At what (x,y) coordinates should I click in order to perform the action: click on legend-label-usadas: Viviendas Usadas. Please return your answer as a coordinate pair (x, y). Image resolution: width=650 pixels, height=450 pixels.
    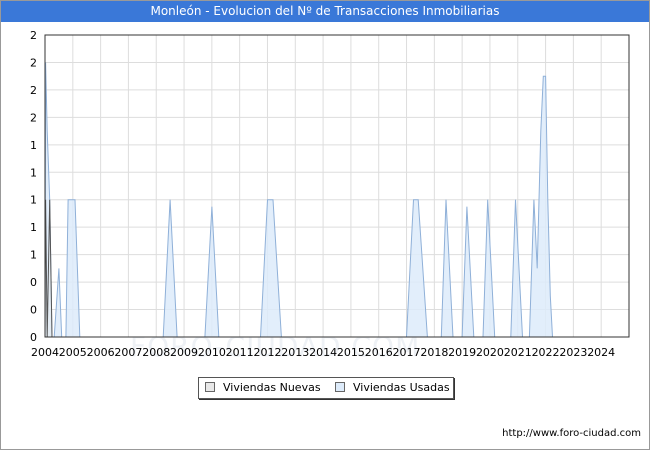
    Looking at the image, I should click on (401, 387).